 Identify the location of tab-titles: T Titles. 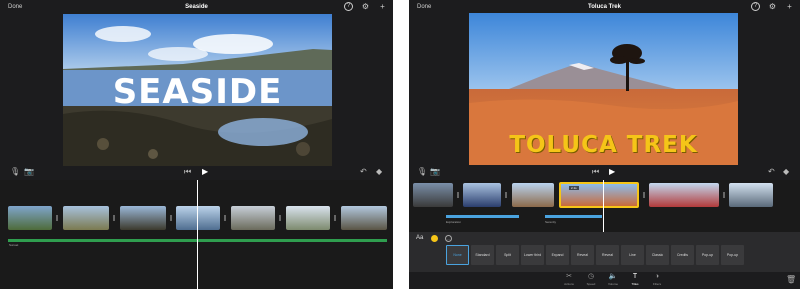
(635, 280).